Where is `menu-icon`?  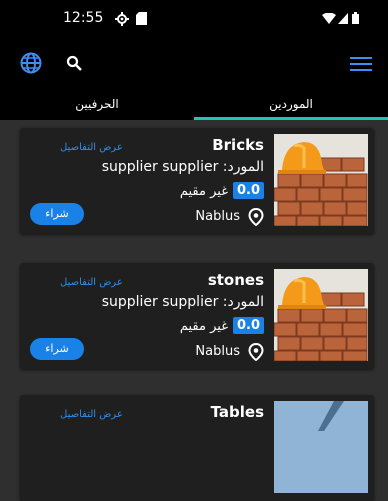 menu-icon is located at coordinates (361, 64).